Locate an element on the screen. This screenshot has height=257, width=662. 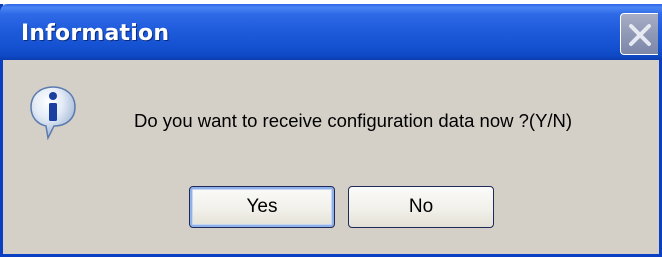
no-button: No is located at coordinates (421, 207).